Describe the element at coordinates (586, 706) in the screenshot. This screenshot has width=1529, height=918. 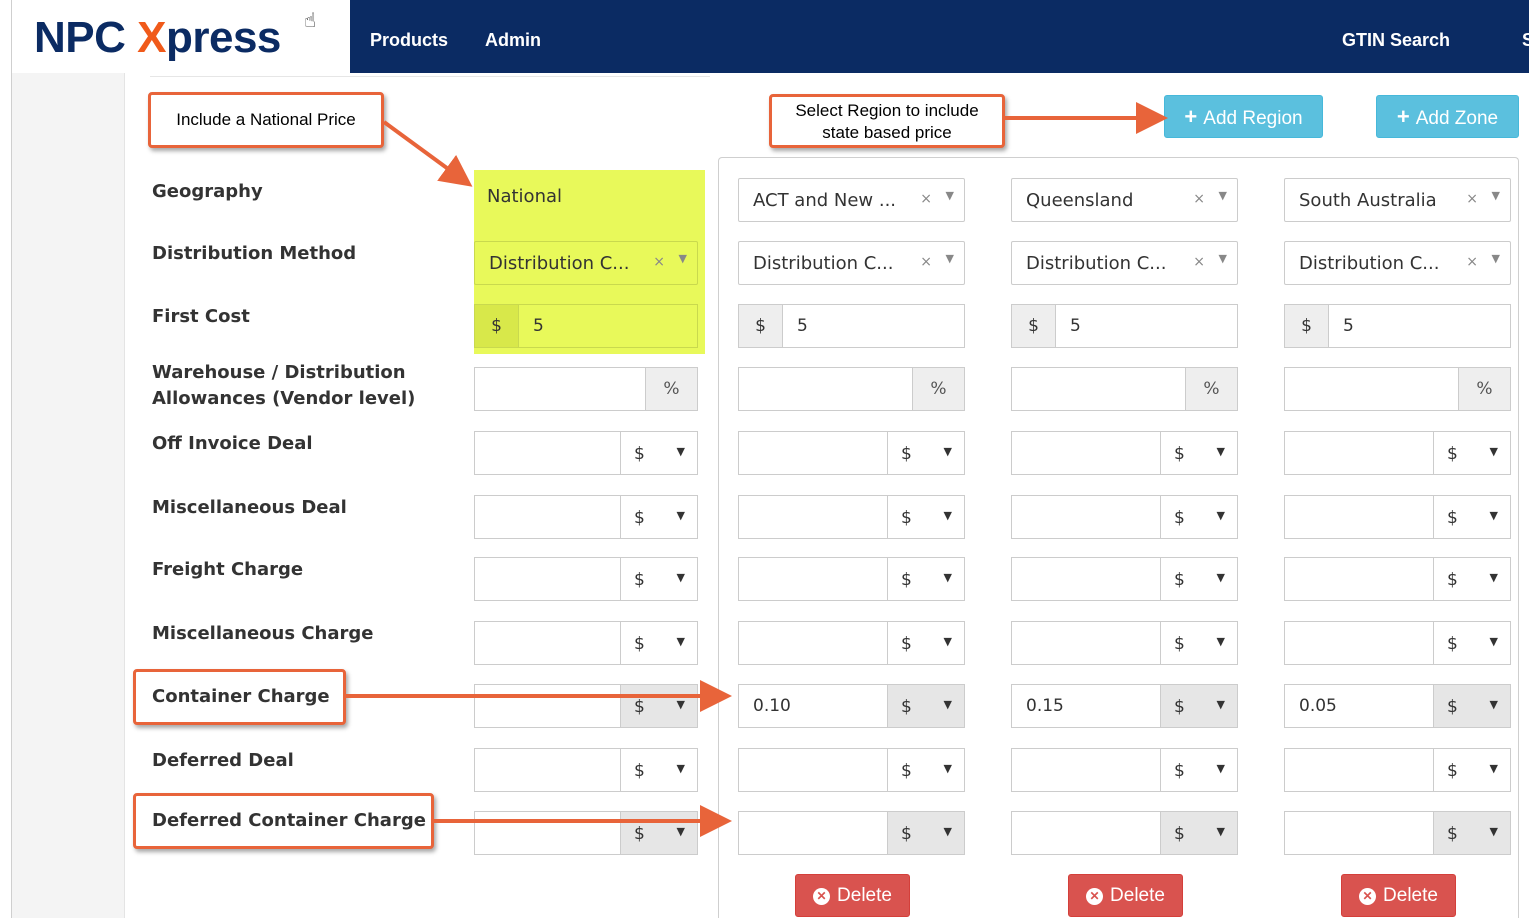
I see `container-charge-input: $ ▼` at that location.